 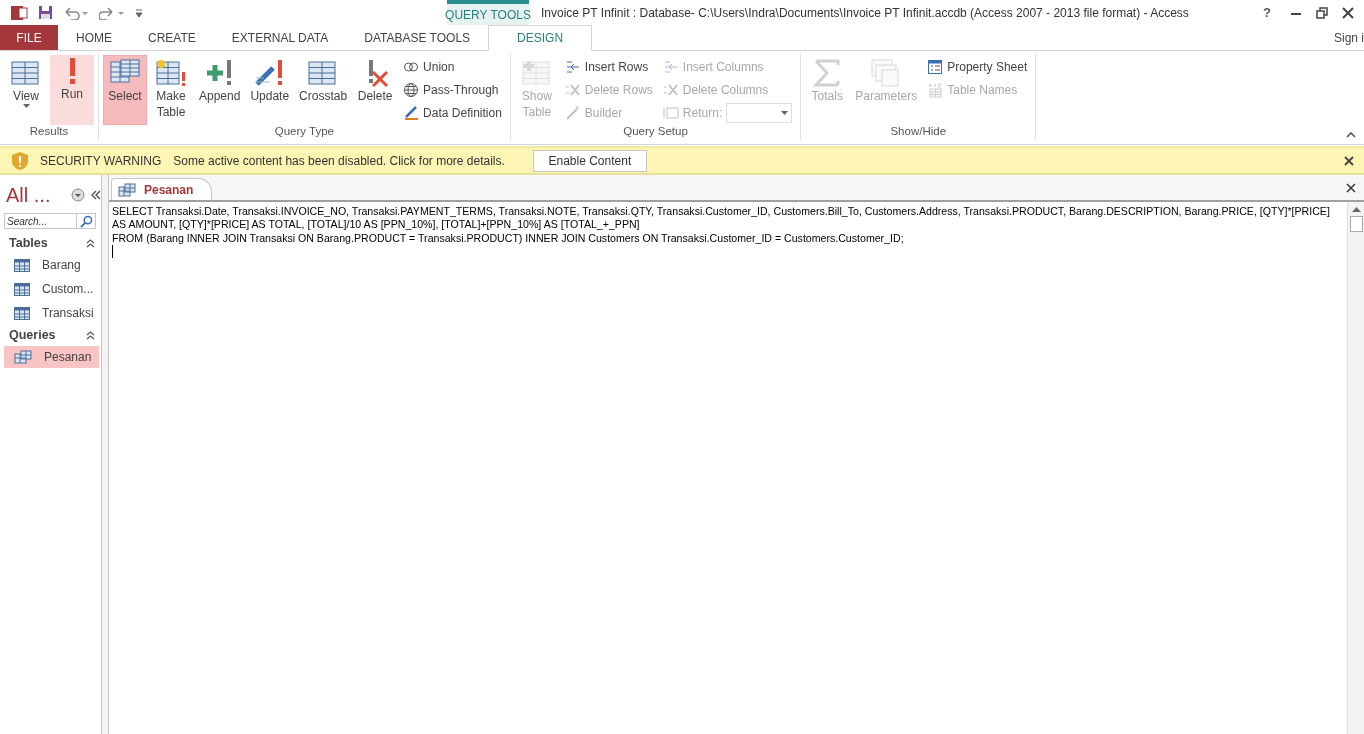 I want to click on customize-icon, so click(x=139, y=12).